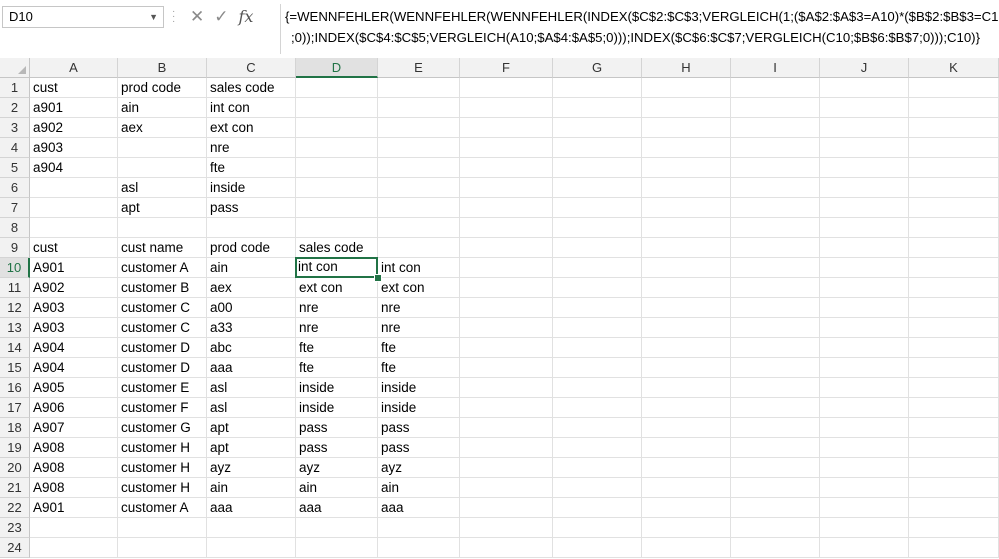 The image size is (999, 559). Describe the element at coordinates (419, 548) in the screenshot. I see `cell-e24` at that location.